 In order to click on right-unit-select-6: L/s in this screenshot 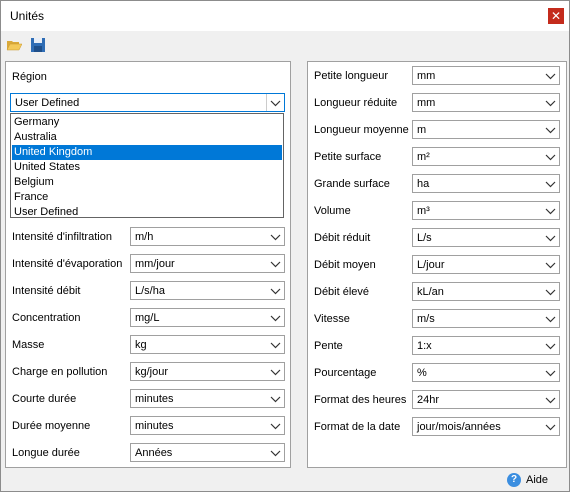, I will do `click(486, 237)`.